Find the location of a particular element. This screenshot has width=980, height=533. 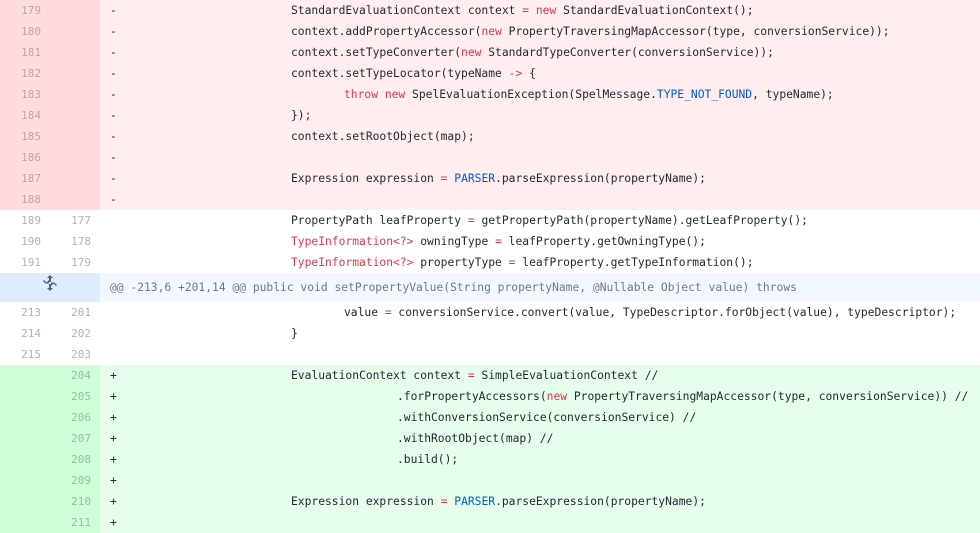

new-line-number: 177 is located at coordinates (75, 220).